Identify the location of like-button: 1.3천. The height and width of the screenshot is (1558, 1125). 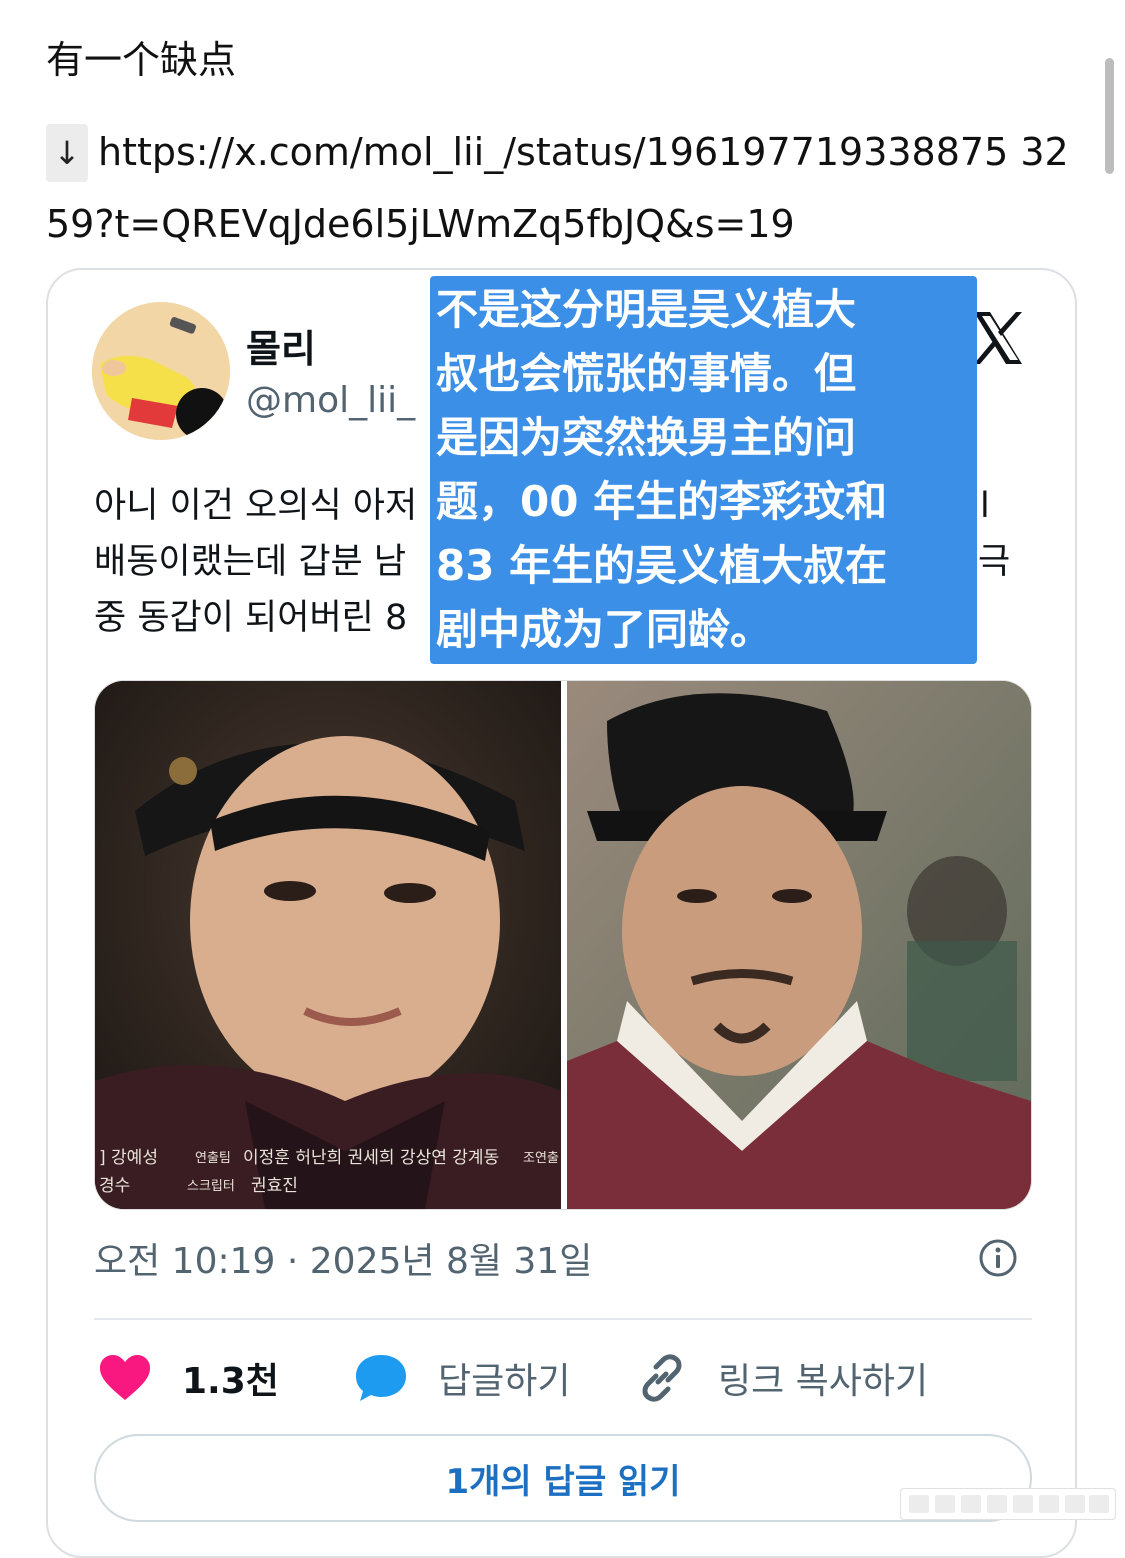
(188, 1378).